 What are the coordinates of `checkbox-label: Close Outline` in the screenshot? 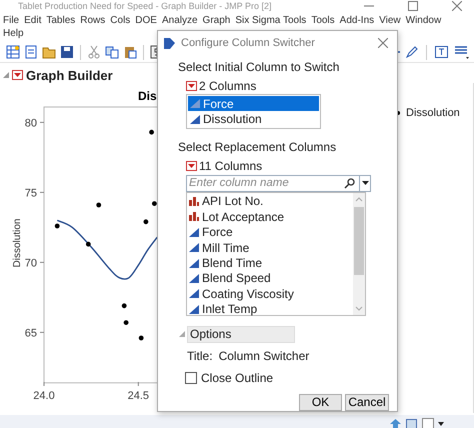 It's located at (237, 377).